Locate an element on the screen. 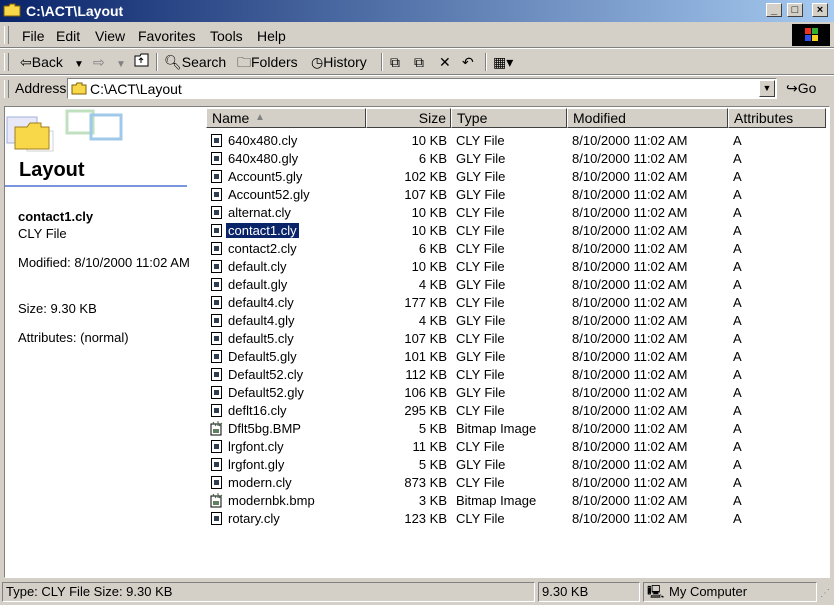  windows-logo-icon is located at coordinates (811, 35).